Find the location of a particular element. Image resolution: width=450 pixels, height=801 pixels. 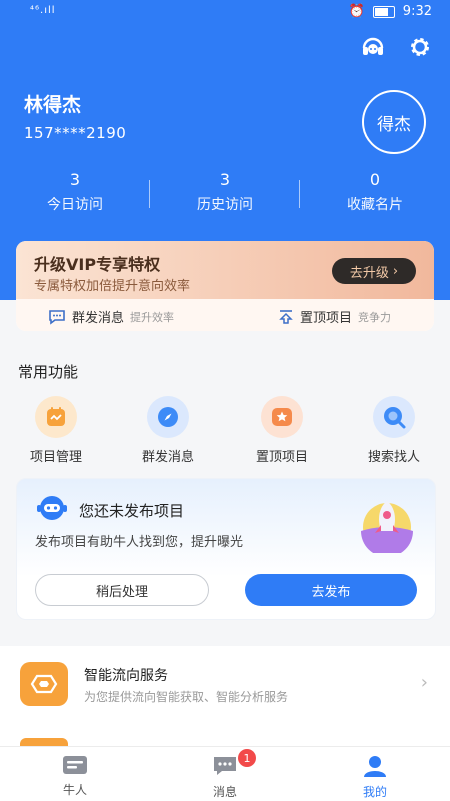

stat-label: 今日访问 is located at coordinates (75, 205).